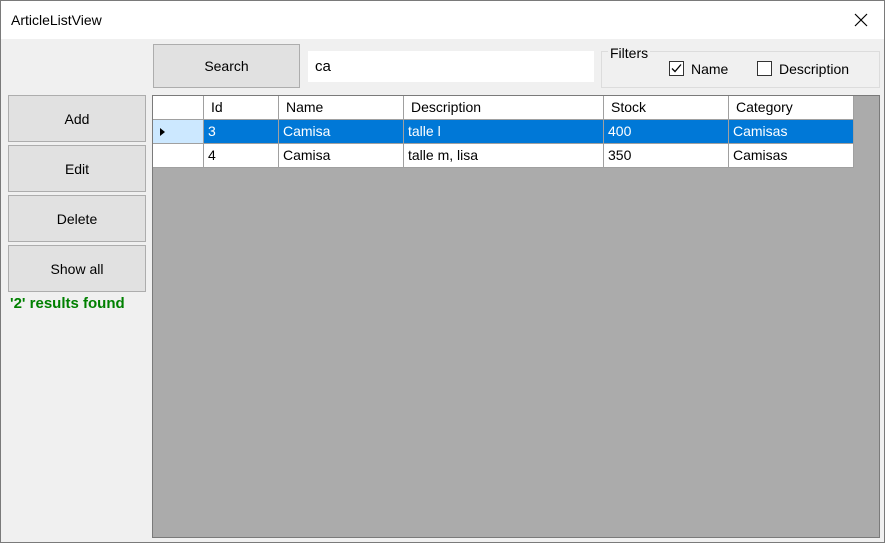 The height and width of the screenshot is (543, 885). Describe the element at coordinates (791, 108) in the screenshot. I see `column-header-category: Category` at that location.